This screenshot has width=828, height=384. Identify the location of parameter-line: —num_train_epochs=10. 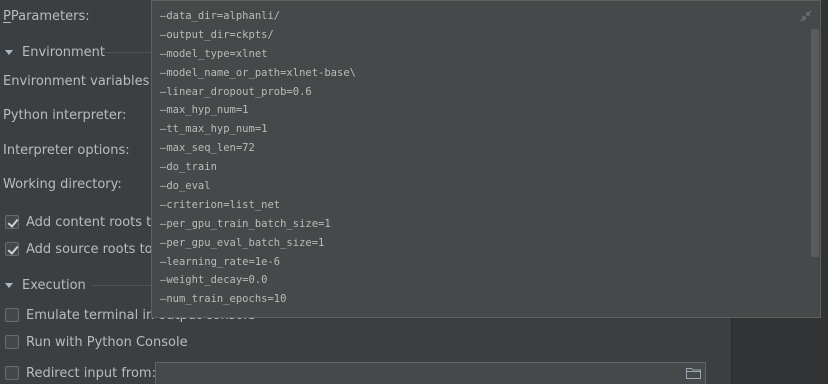
(223, 299).